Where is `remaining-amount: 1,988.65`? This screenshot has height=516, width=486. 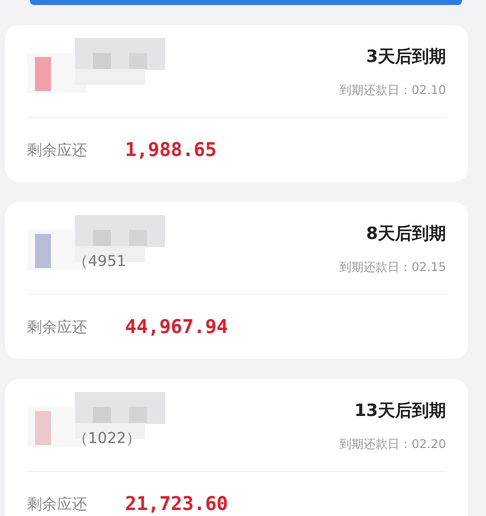 remaining-amount: 1,988.65 is located at coordinates (171, 150).